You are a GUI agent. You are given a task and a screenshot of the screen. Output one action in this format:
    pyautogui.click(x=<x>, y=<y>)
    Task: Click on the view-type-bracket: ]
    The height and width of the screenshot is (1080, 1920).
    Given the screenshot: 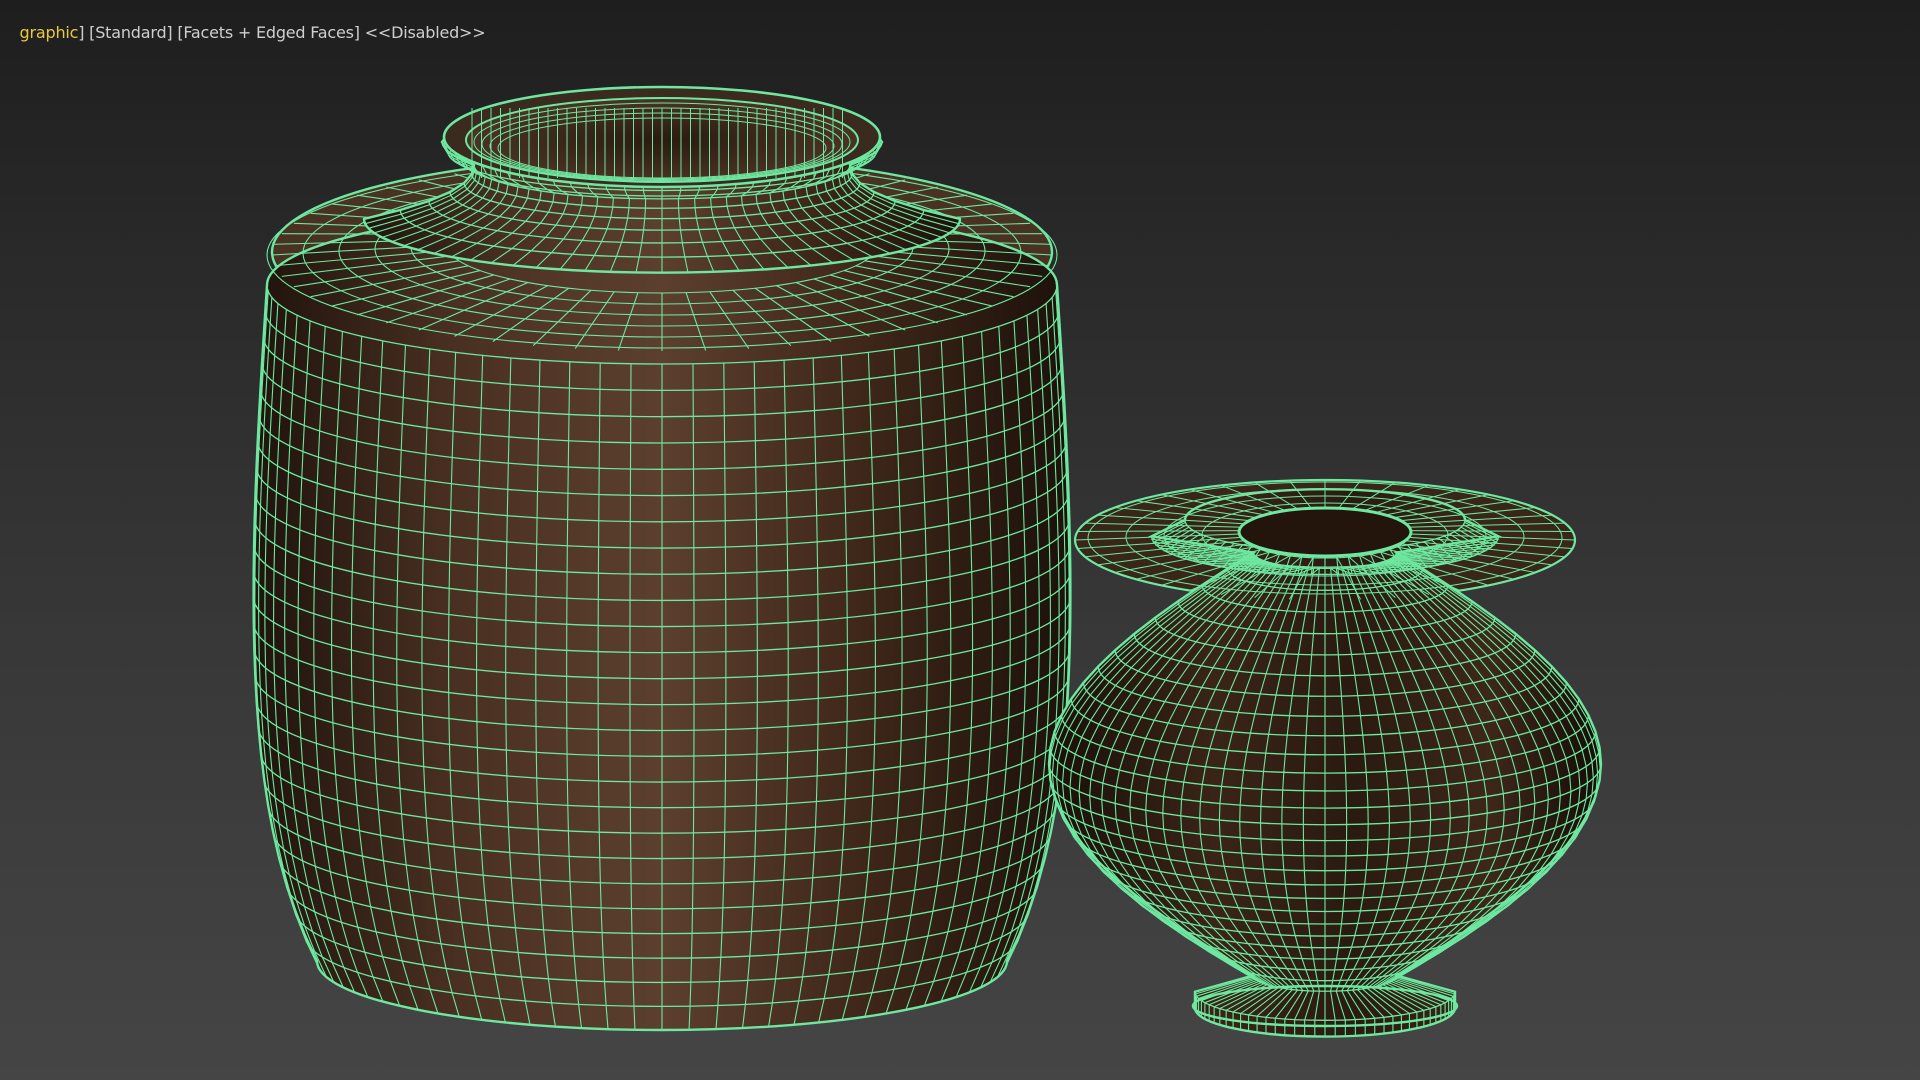 What is the action you would take?
    pyautogui.click(x=81, y=32)
    